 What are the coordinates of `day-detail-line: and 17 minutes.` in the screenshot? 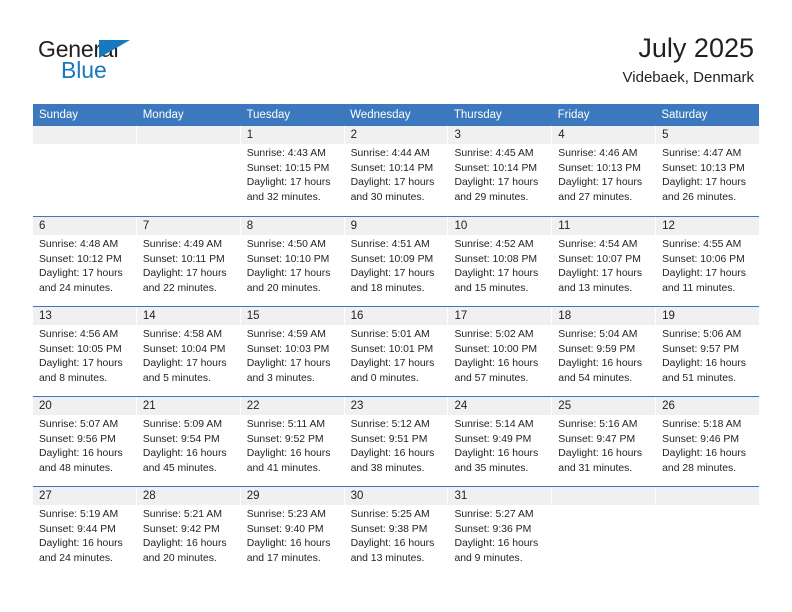 It's located at (283, 558).